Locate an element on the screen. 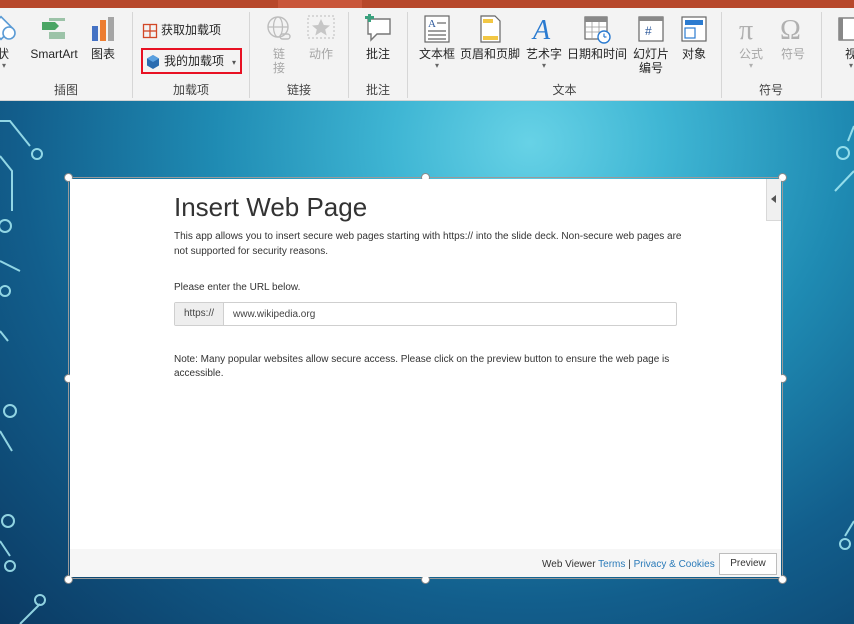  shapes-label: 形状 is located at coordinates (4, 54).